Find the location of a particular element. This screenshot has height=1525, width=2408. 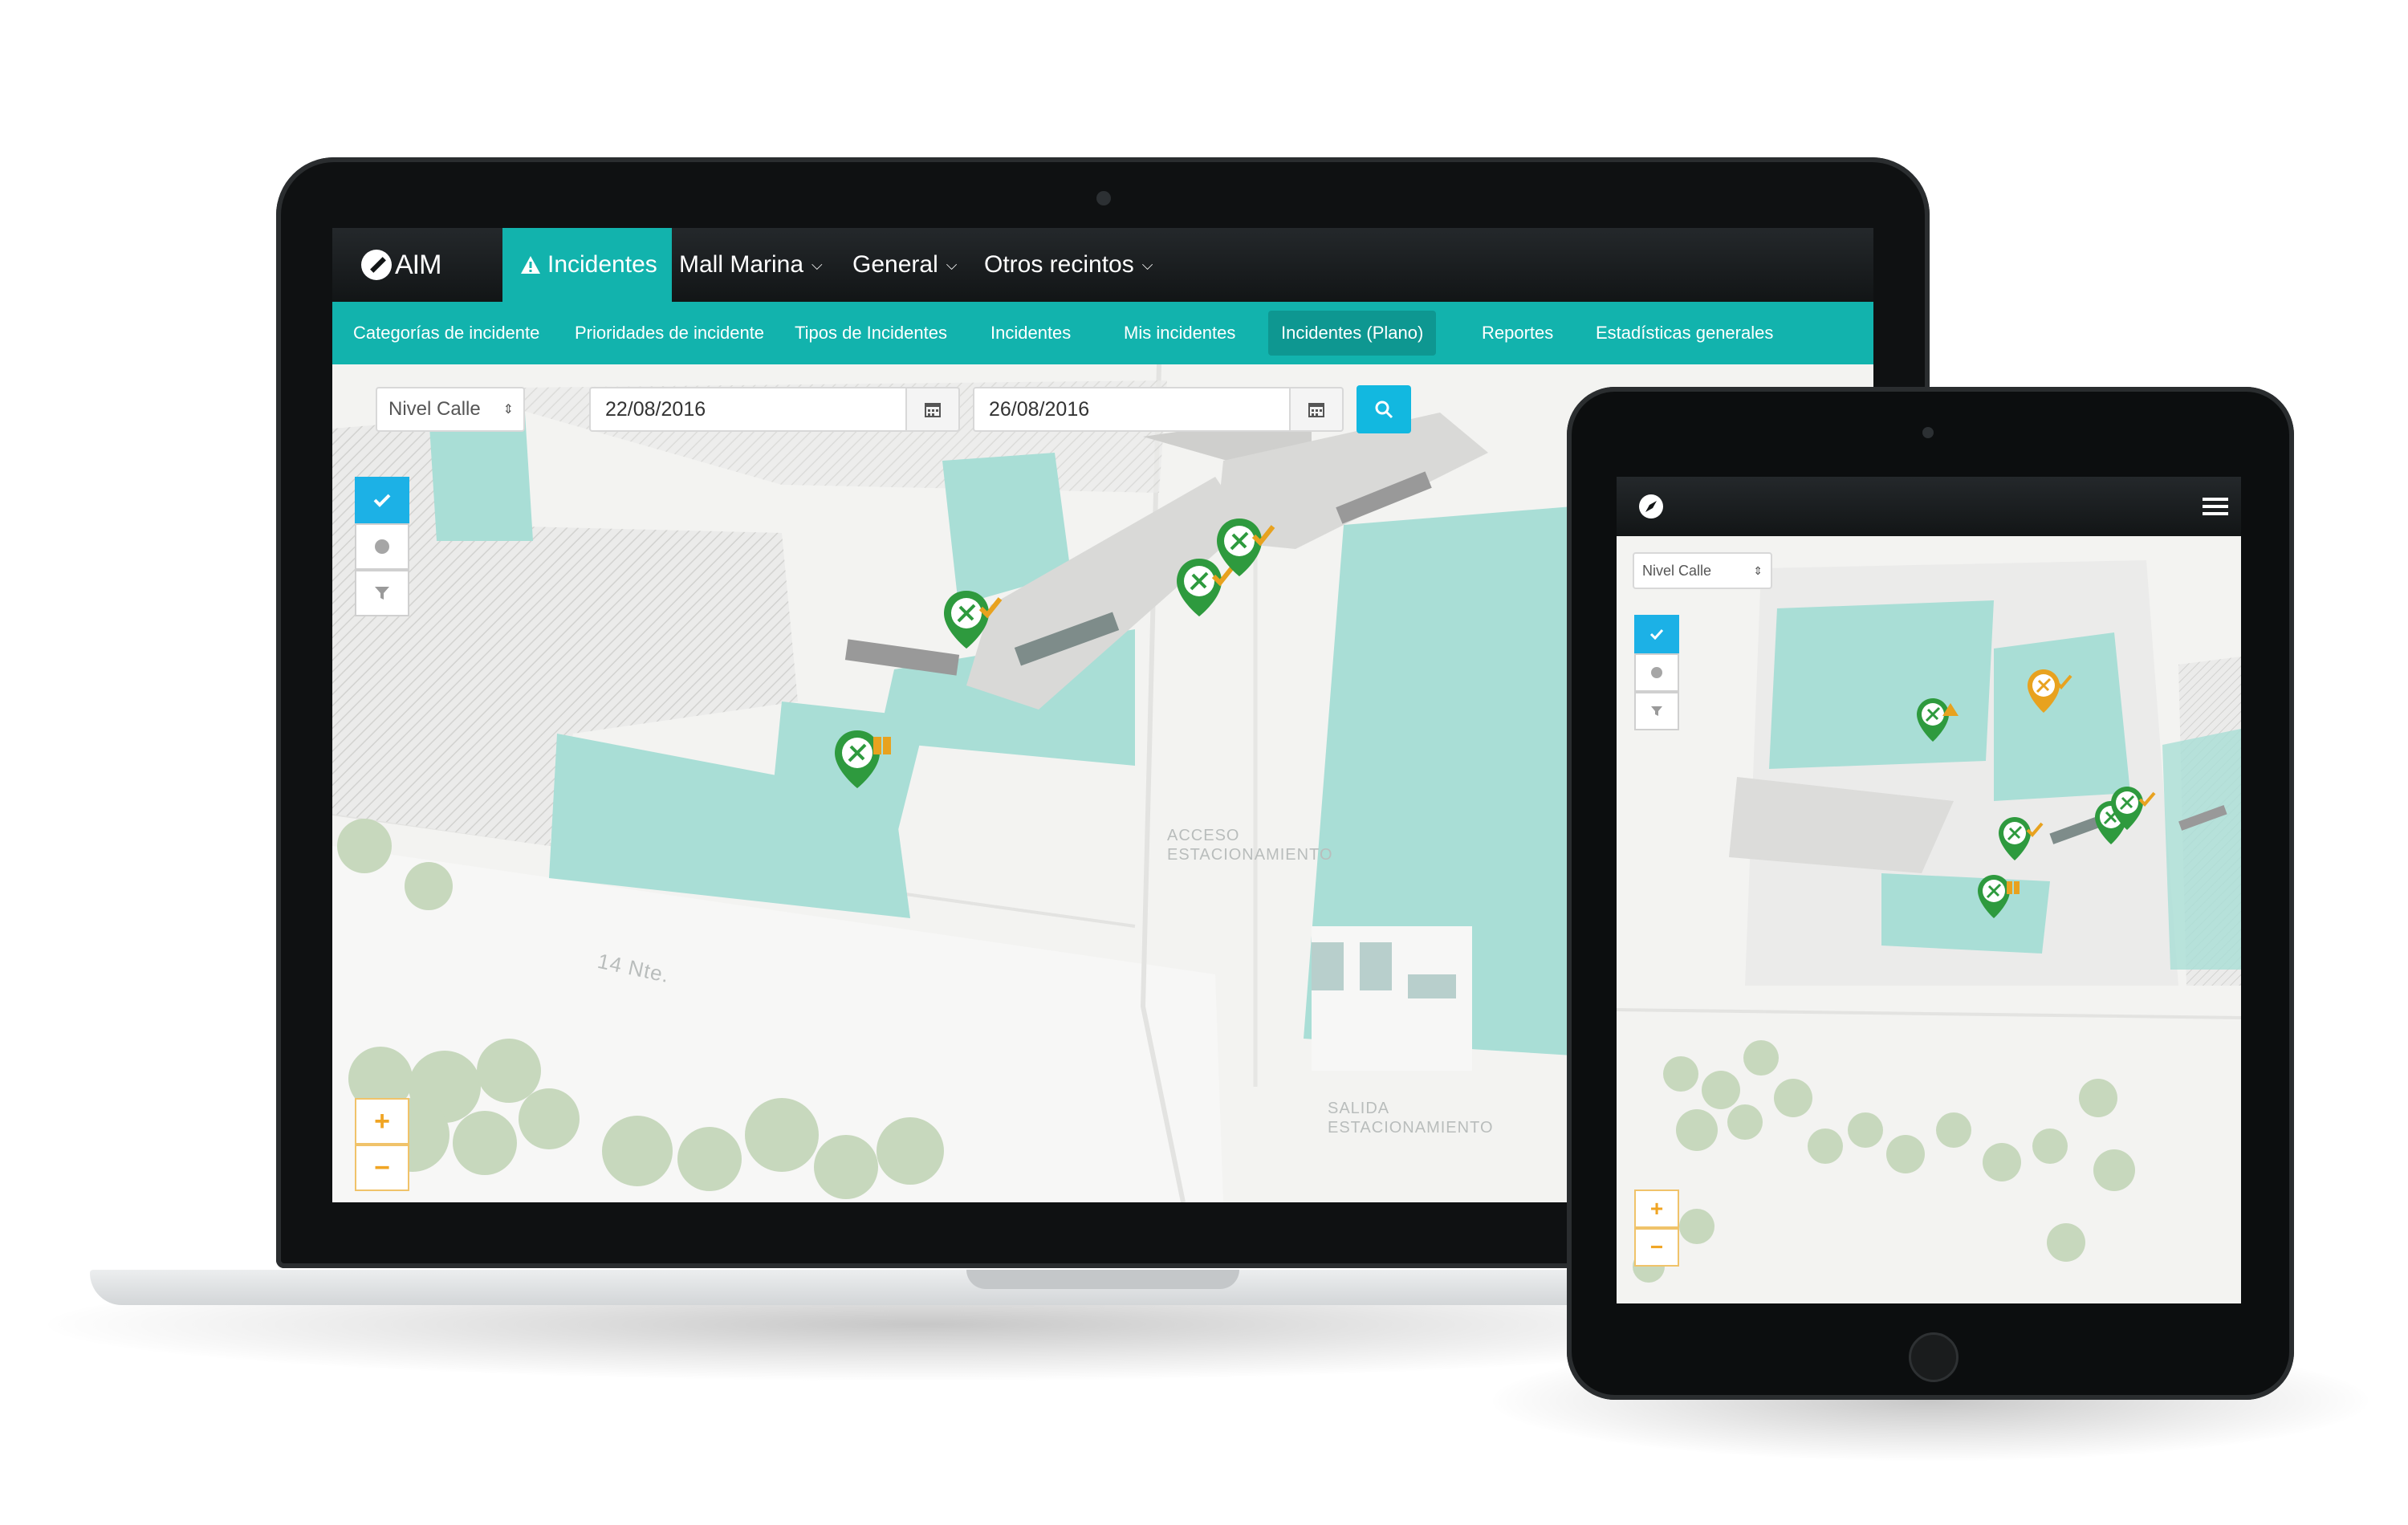

zoom-in-button: + is located at coordinates (382, 1122).